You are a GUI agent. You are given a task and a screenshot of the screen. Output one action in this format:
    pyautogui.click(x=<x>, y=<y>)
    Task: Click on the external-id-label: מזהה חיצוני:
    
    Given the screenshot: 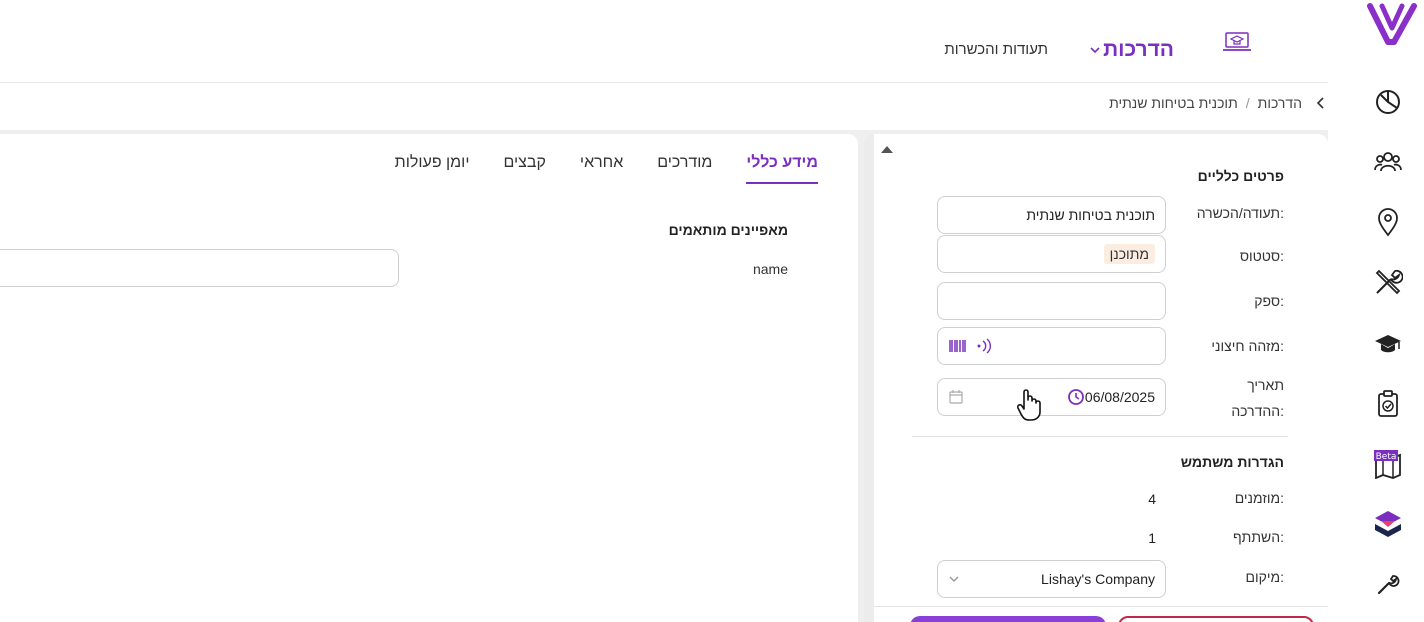 What is the action you would take?
    pyautogui.click(x=1247, y=346)
    